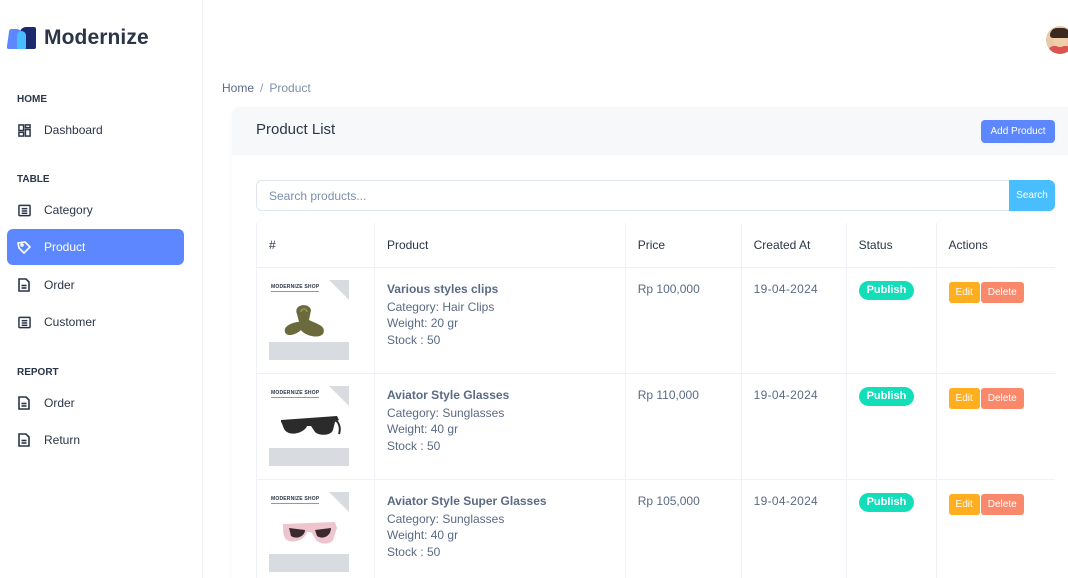  I want to click on tag-icon, so click(24, 247).